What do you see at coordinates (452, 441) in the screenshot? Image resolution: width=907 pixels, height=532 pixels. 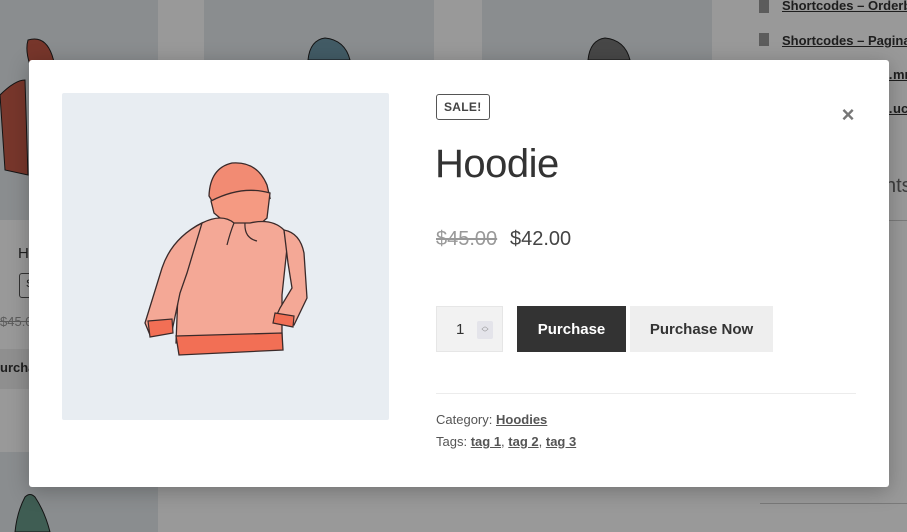 I see `tags-label: Tags:` at bounding box center [452, 441].